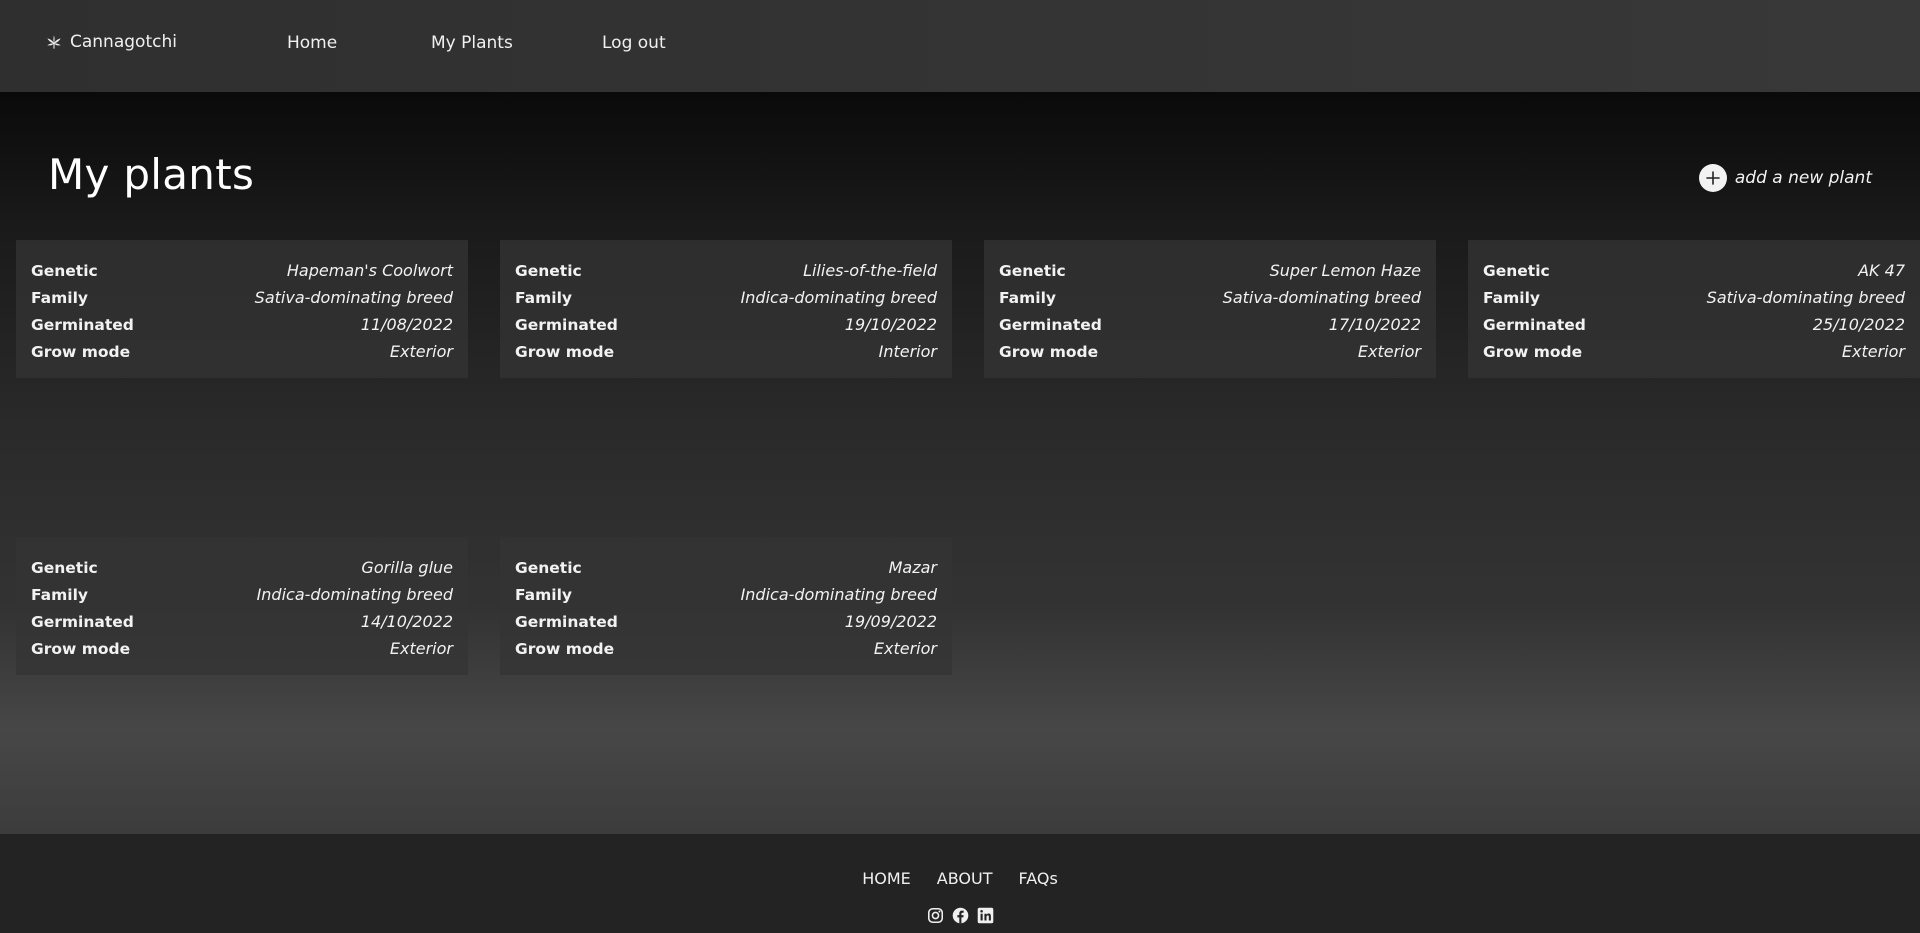 This screenshot has width=1920, height=933. I want to click on genetic-value: AK 47, so click(1881, 270).